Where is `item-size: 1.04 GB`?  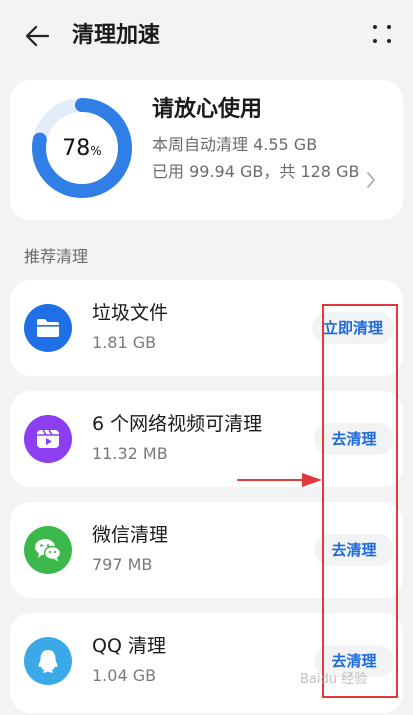 item-size: 1.04 GB is located at coordinates (124, 675).